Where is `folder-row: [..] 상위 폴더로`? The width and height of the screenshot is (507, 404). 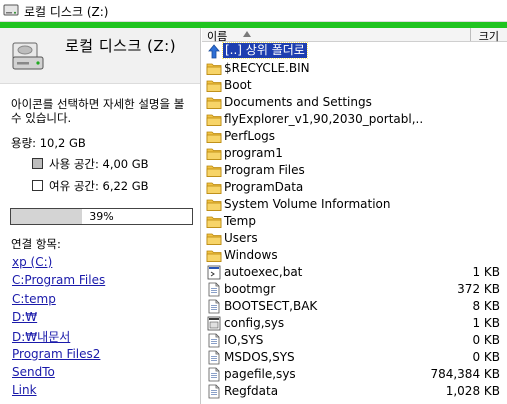 folder-row: [..] 상위 폴더로 is located at coordinates (354, 51).